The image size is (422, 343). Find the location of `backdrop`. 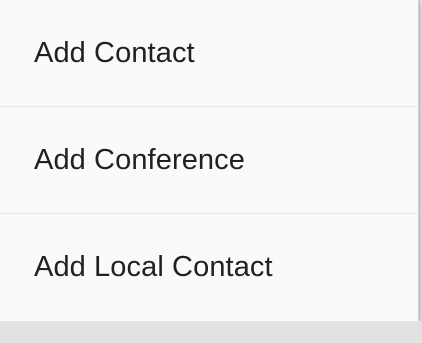

backdrop is located at coordinates (211, 332).